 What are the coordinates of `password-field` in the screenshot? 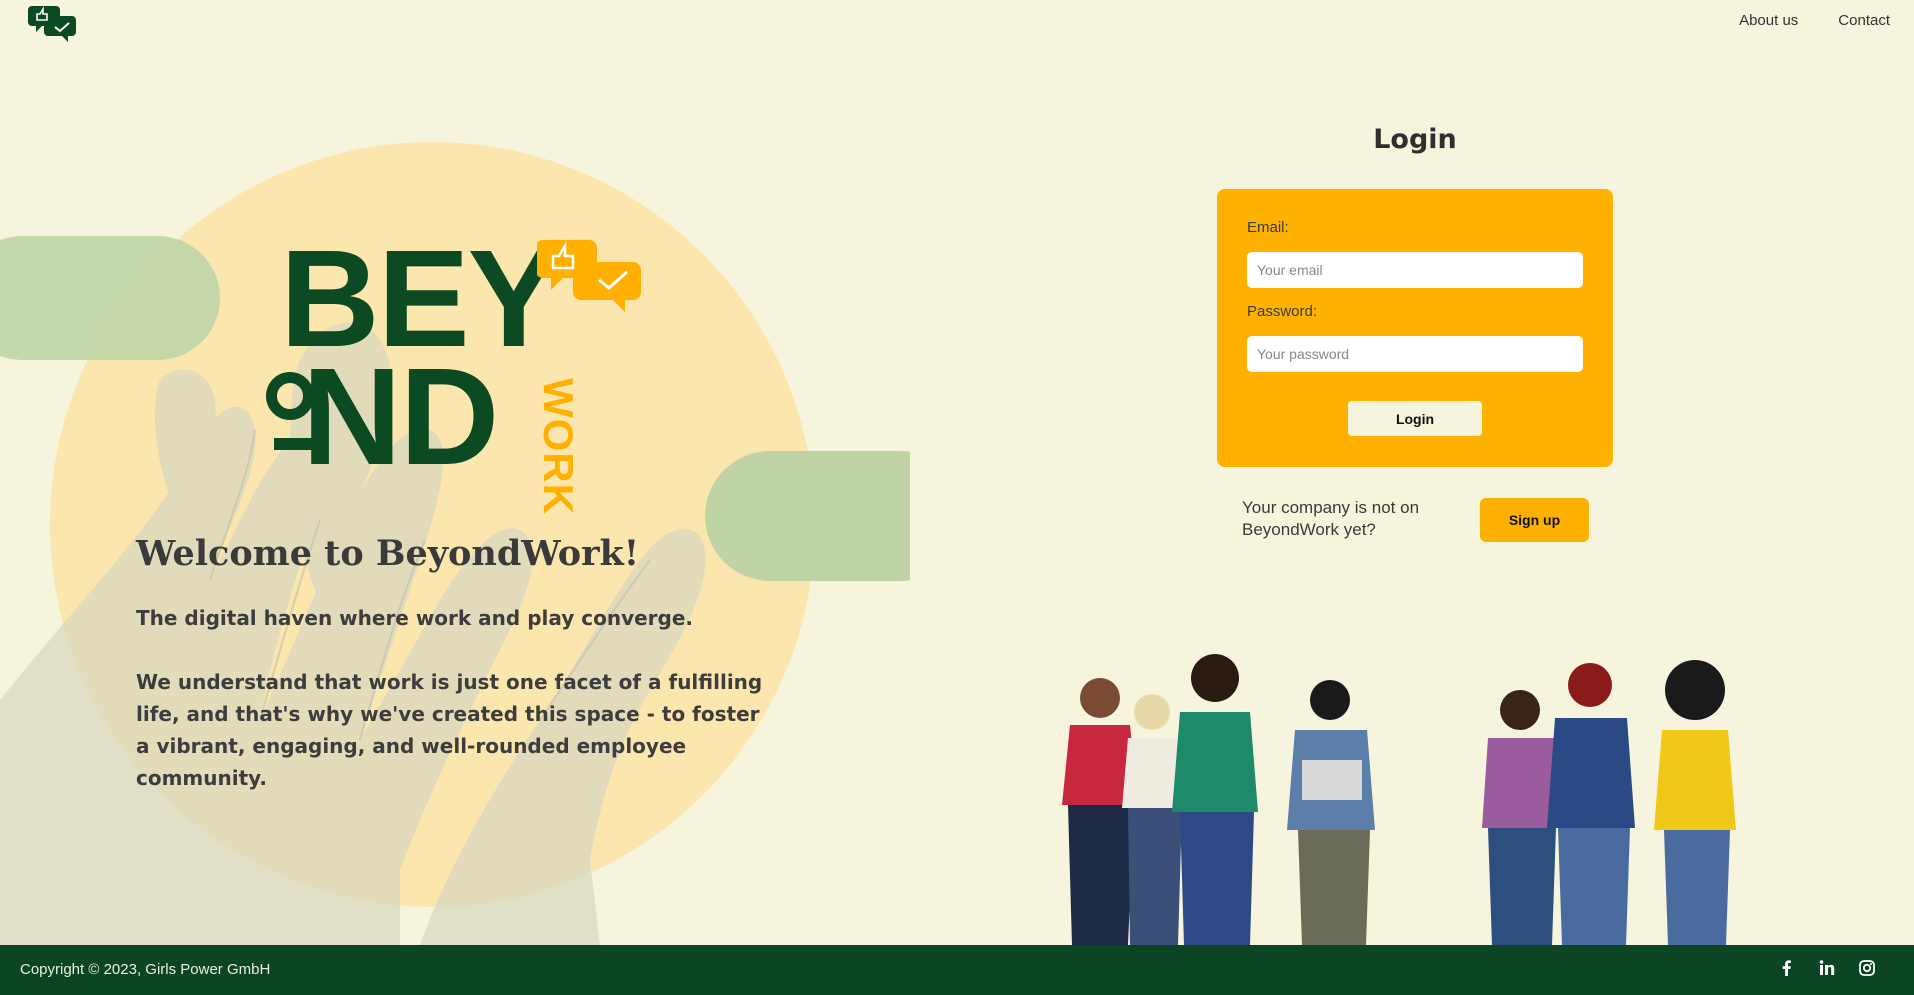 It's located at (1415, 354).